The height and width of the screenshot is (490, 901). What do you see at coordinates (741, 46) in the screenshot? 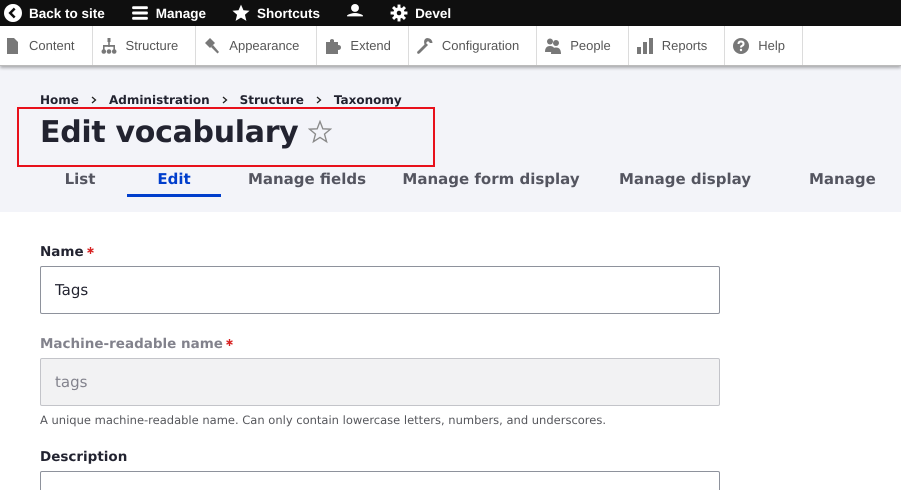
I see `help-icon` at bounding box center [741, 46].